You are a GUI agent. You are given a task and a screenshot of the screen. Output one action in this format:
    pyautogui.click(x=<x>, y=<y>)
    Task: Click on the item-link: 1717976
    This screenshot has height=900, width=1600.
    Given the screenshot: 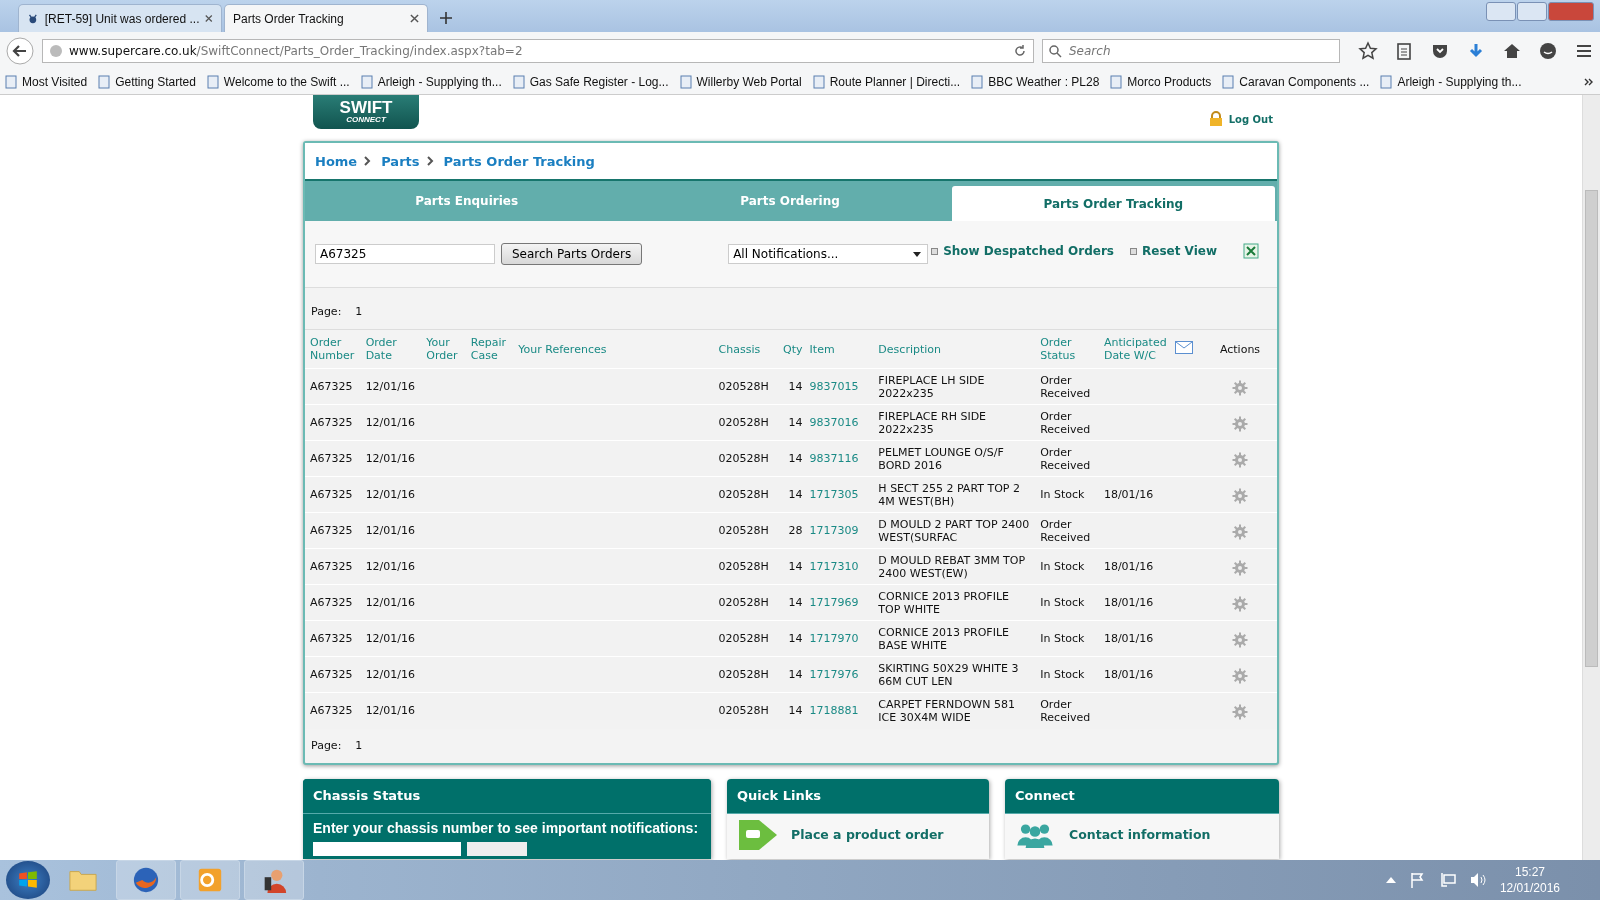 What is the action you would take?
    pyautogui.click(x=834, y=674)
    